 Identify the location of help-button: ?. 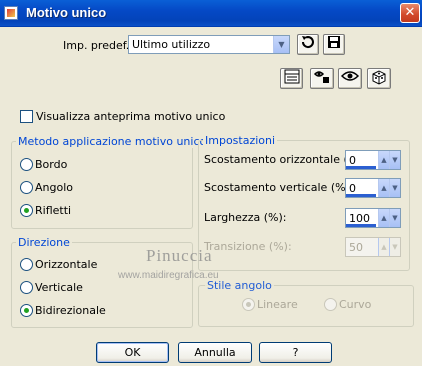
(295, 352).